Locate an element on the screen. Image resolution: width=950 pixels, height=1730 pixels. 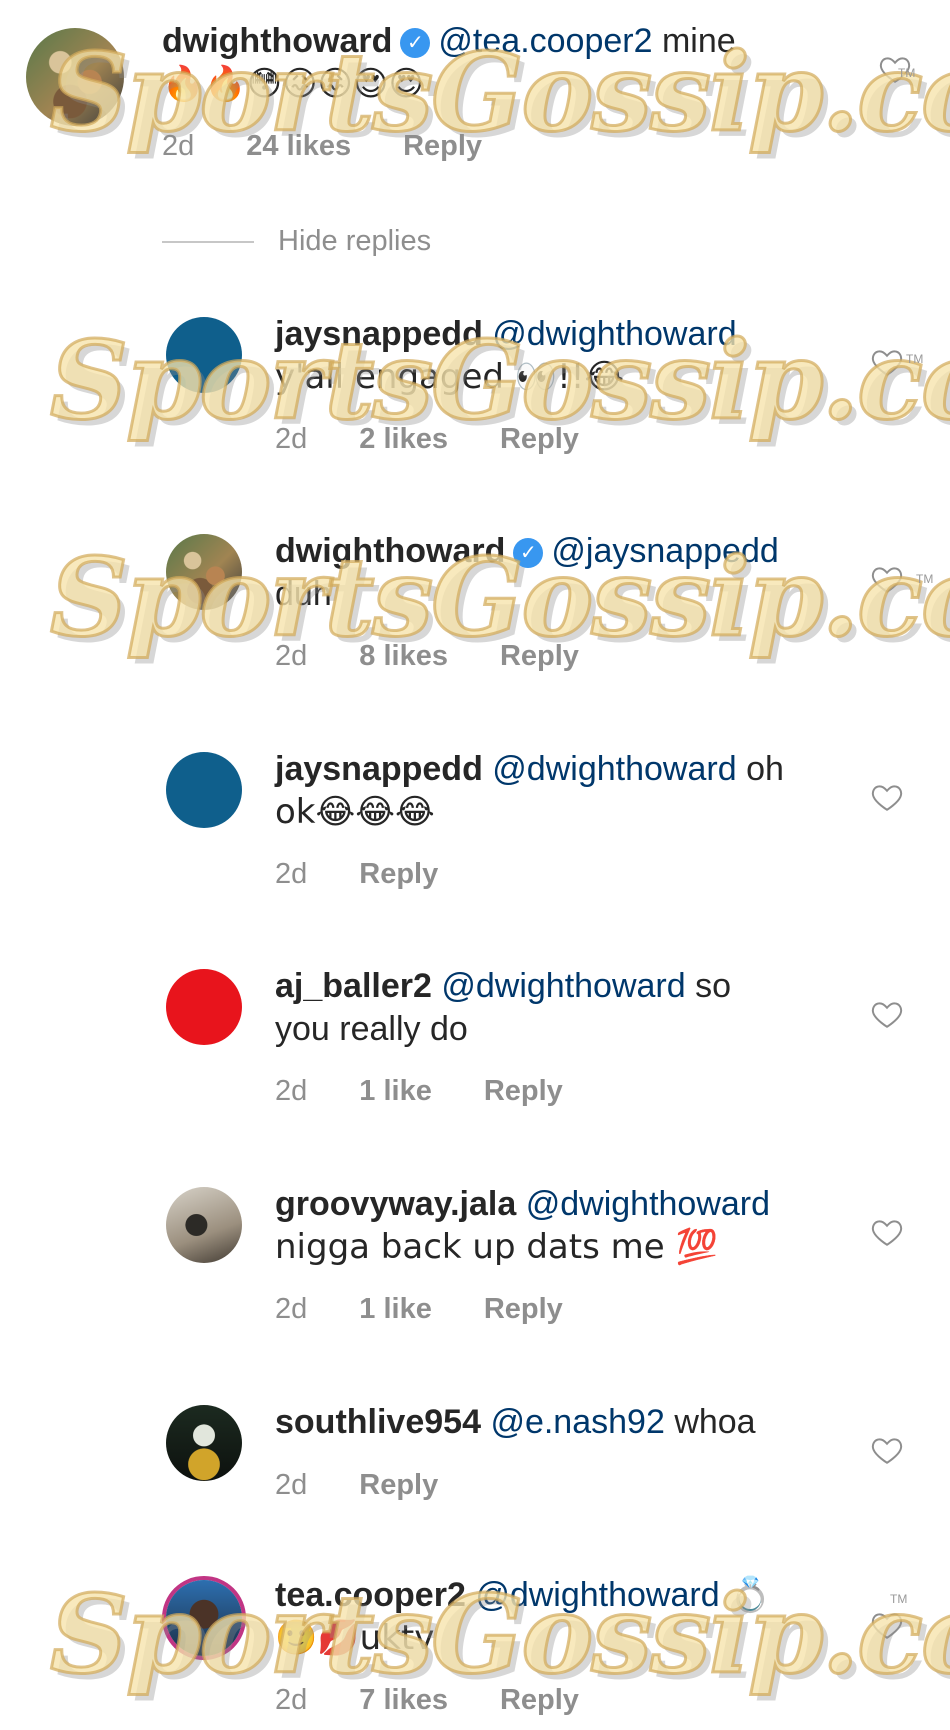
comment-body-line2: 🔥🔥😳😖😖😍😍 is located at coordinates (293, 84).